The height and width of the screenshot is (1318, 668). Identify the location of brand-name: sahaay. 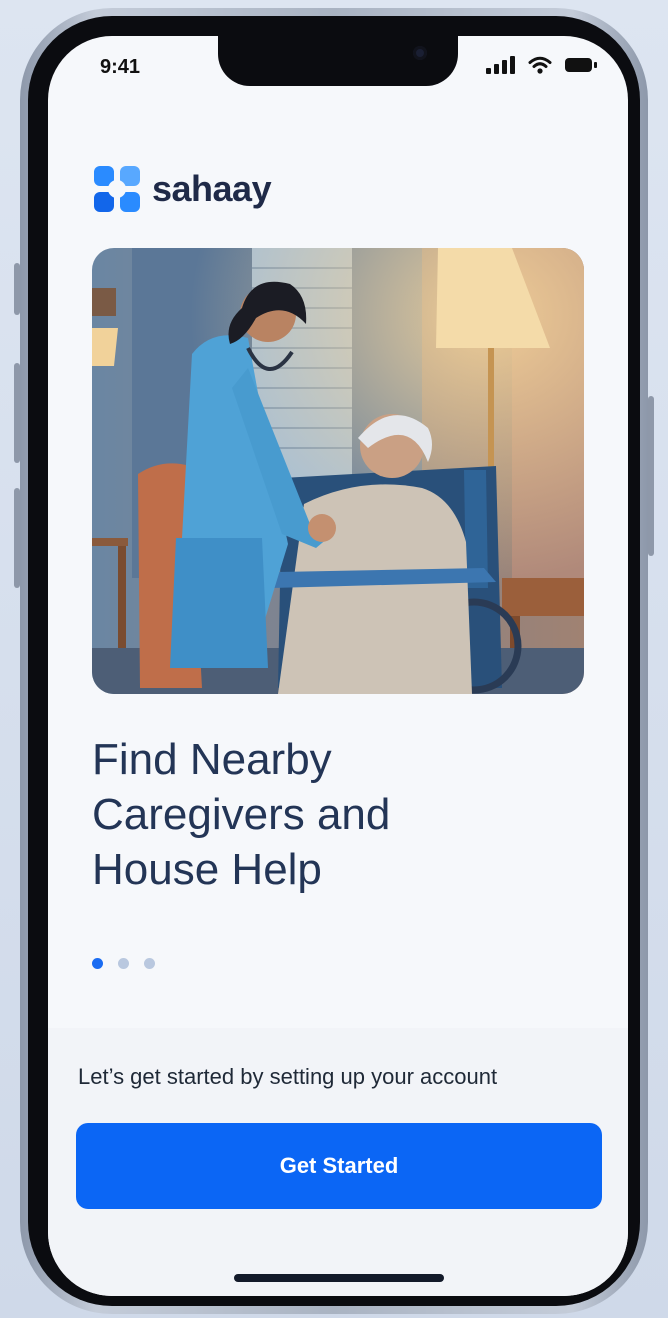
(212, 188).